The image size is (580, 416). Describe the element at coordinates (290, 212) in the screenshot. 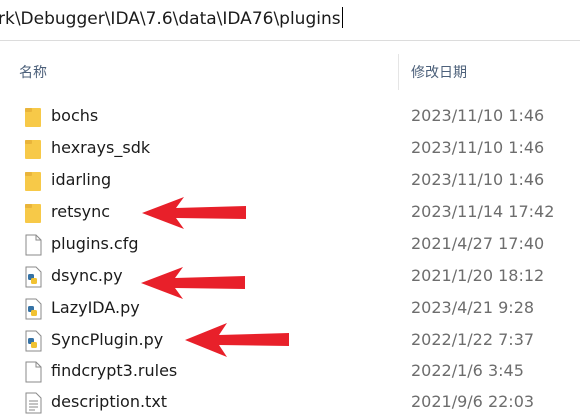

I see `file-row-retsync: retsync 2023/11/14 17:42` at that location.